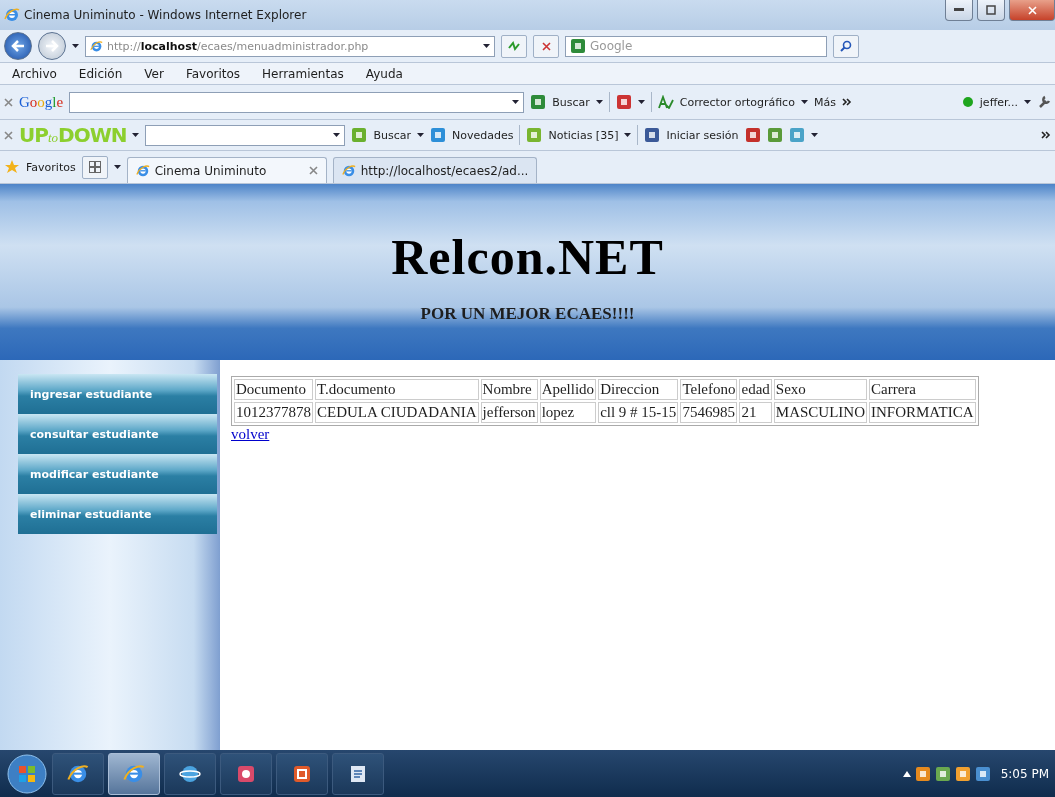 The width and height of the screenshot is (1055, 797). I want to click on updown-logo: UPtoDOWN, so click(73, 135).